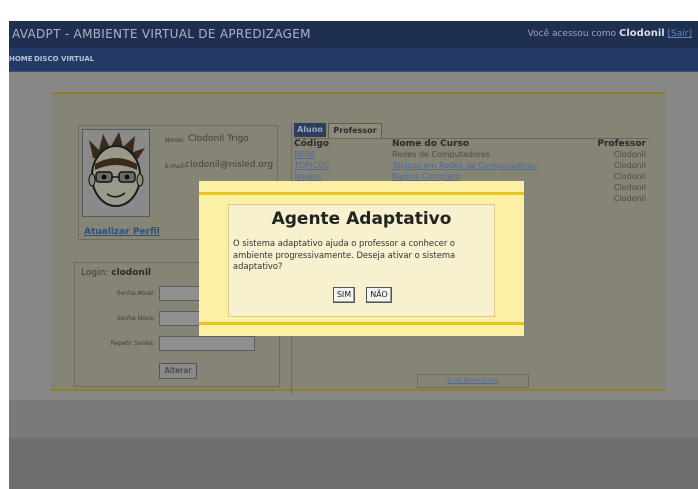 The width and height of the screenshot is (698, 489). Describe the element at coordinates (426, 176) in the screenshot. I see `course-name-link: Nagios Completo` at that location.